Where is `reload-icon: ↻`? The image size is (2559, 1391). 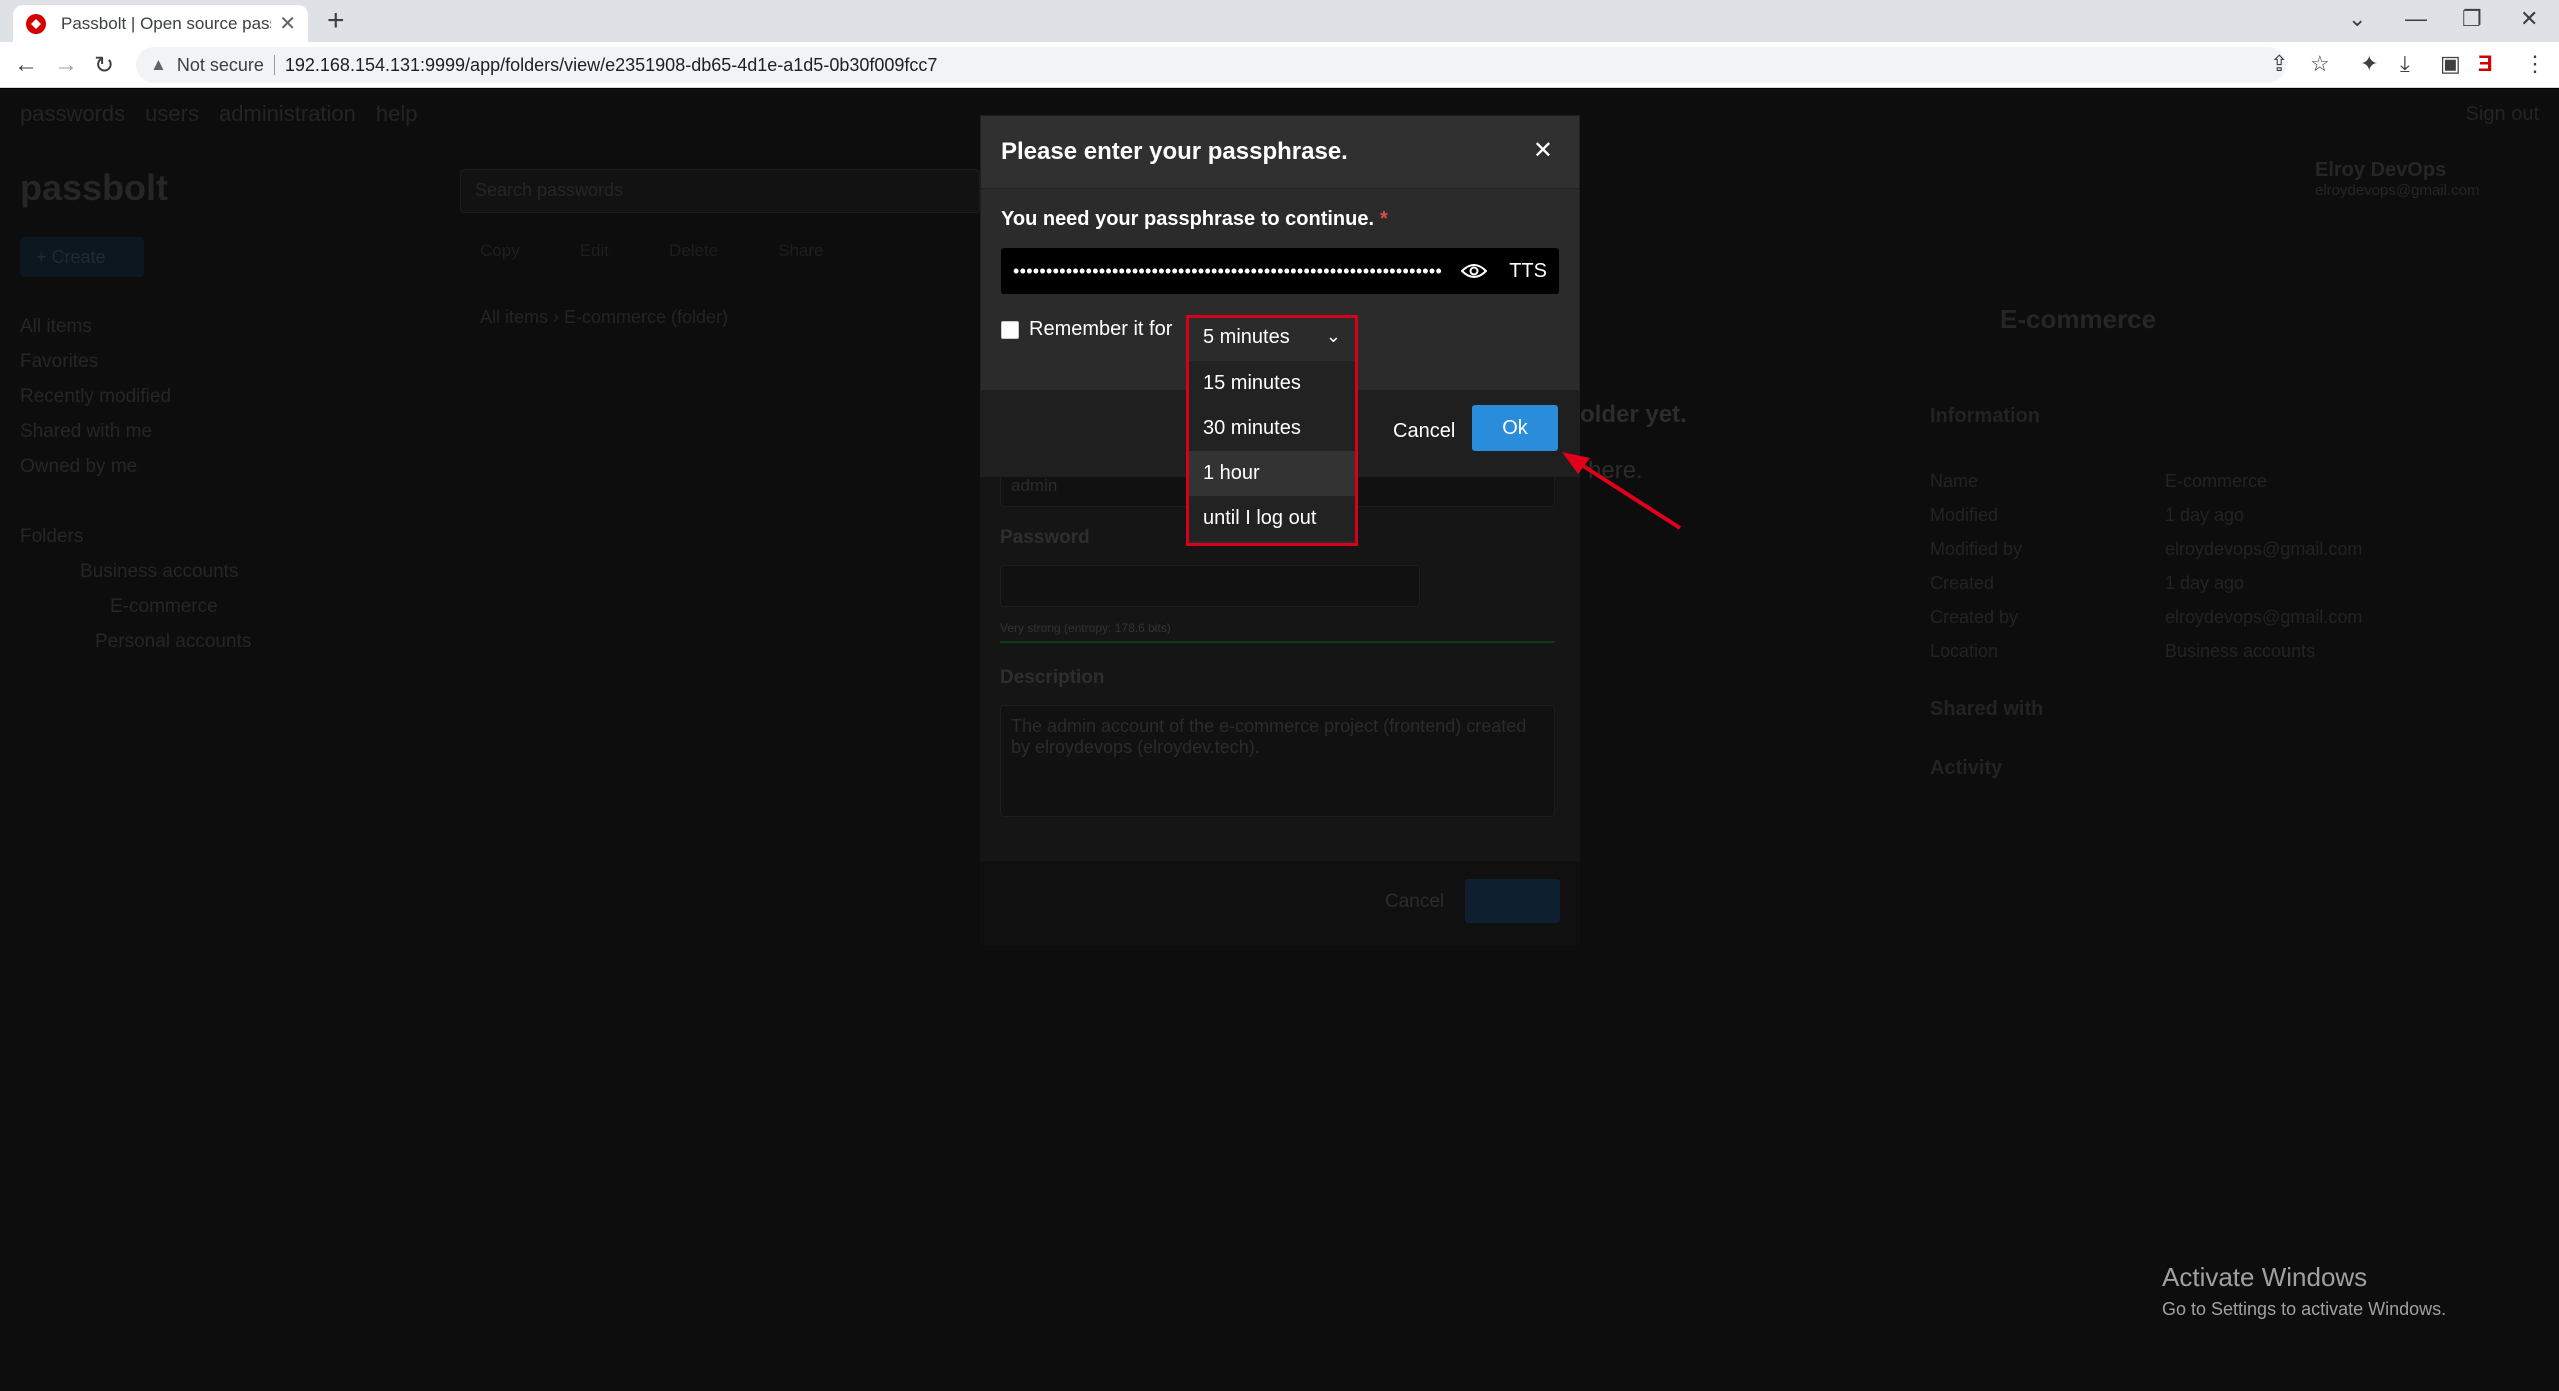 reload-icon: ↻ is located at coordinates (104, 65).